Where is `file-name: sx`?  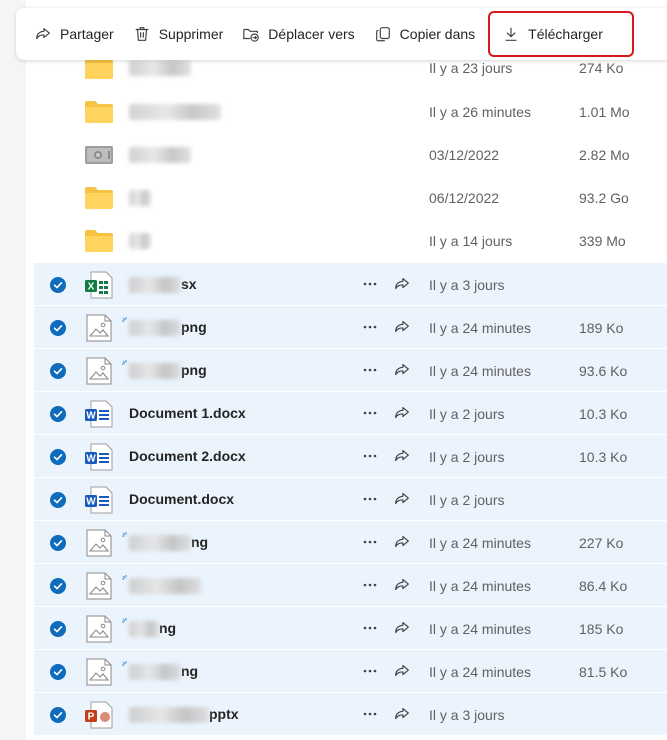
file-name: sx is located at coordinates (163, 285).